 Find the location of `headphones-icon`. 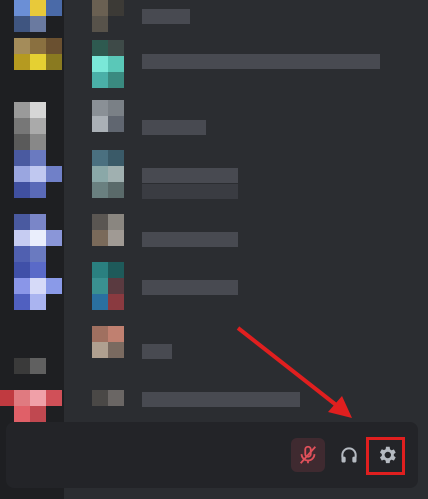

headphones-icon is located at coordinates (349, 455).